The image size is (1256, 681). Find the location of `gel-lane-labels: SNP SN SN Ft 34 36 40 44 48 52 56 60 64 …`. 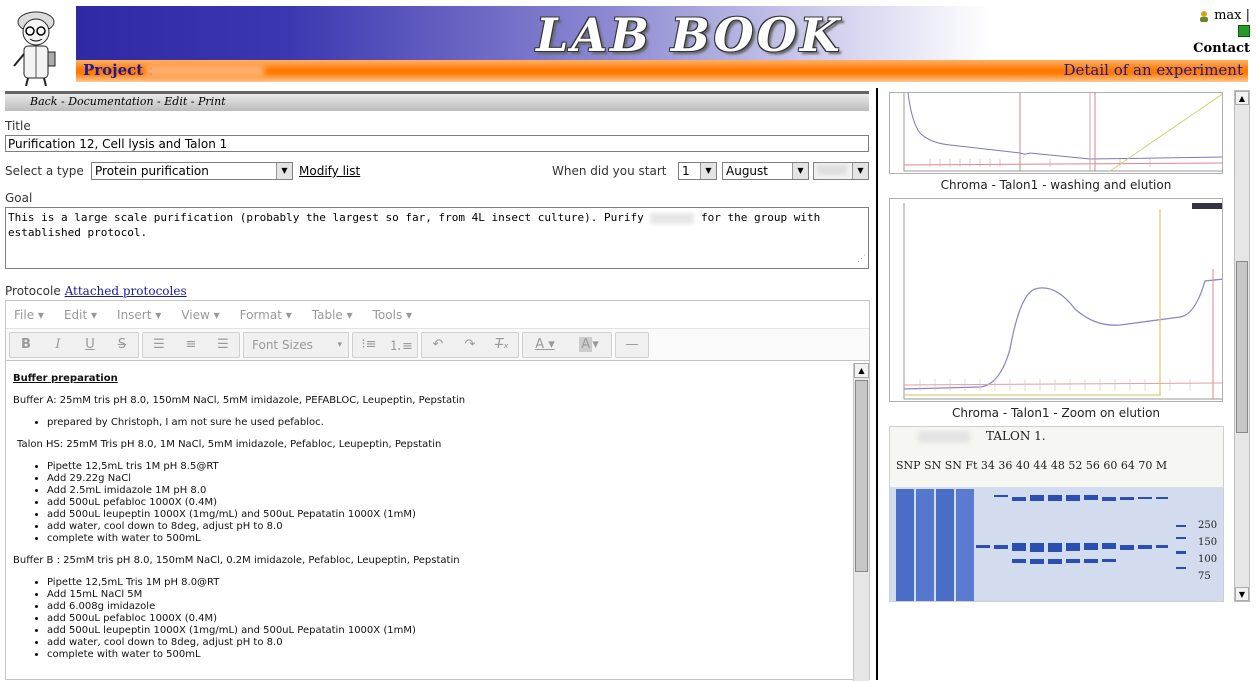

gel-lane-labels: SNP SN SN Ft 34 36 40 44 48 52 56 60 64 … is located at coordinates (1032, 465).